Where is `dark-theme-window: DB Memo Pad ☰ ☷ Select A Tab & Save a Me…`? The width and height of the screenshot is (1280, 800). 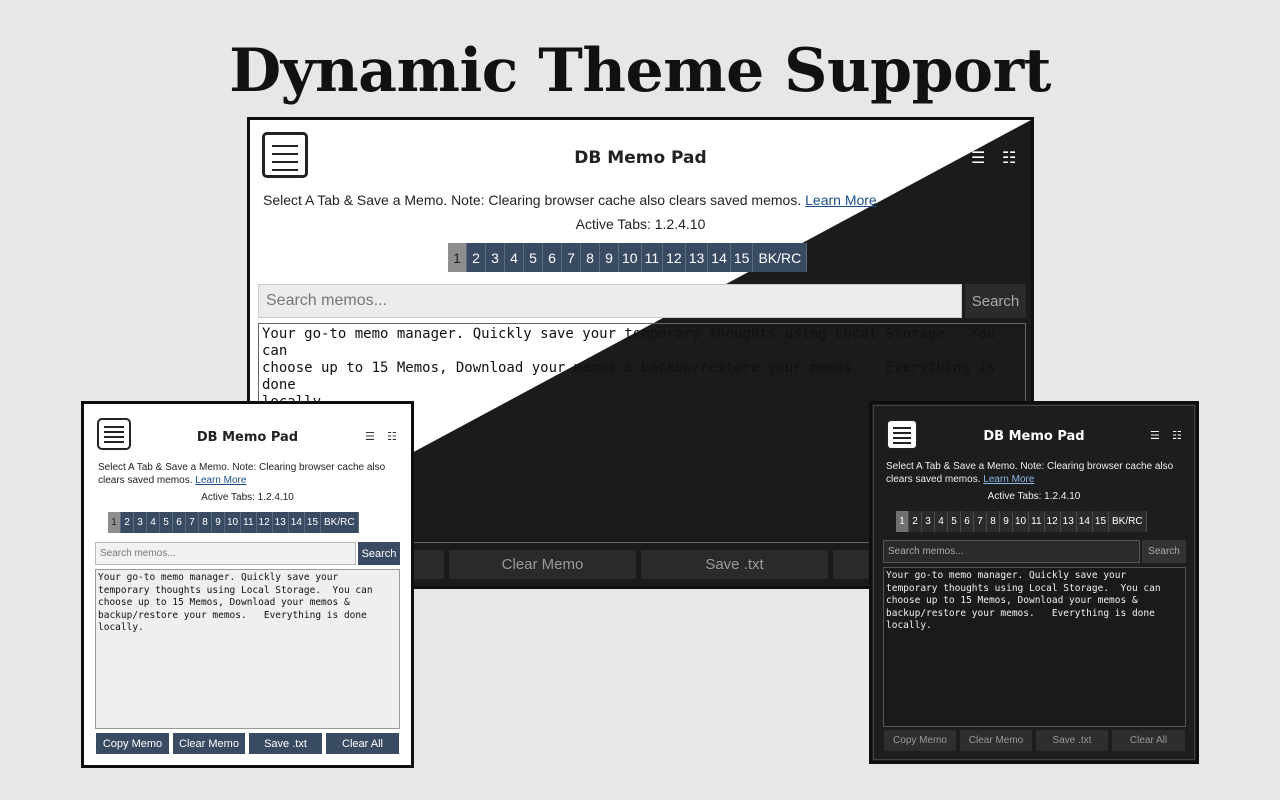
dark-theme-window: DB Memo Pad ☰ ☷ Select A Tab & Save a Me… is located at coordinates (1034, 582).